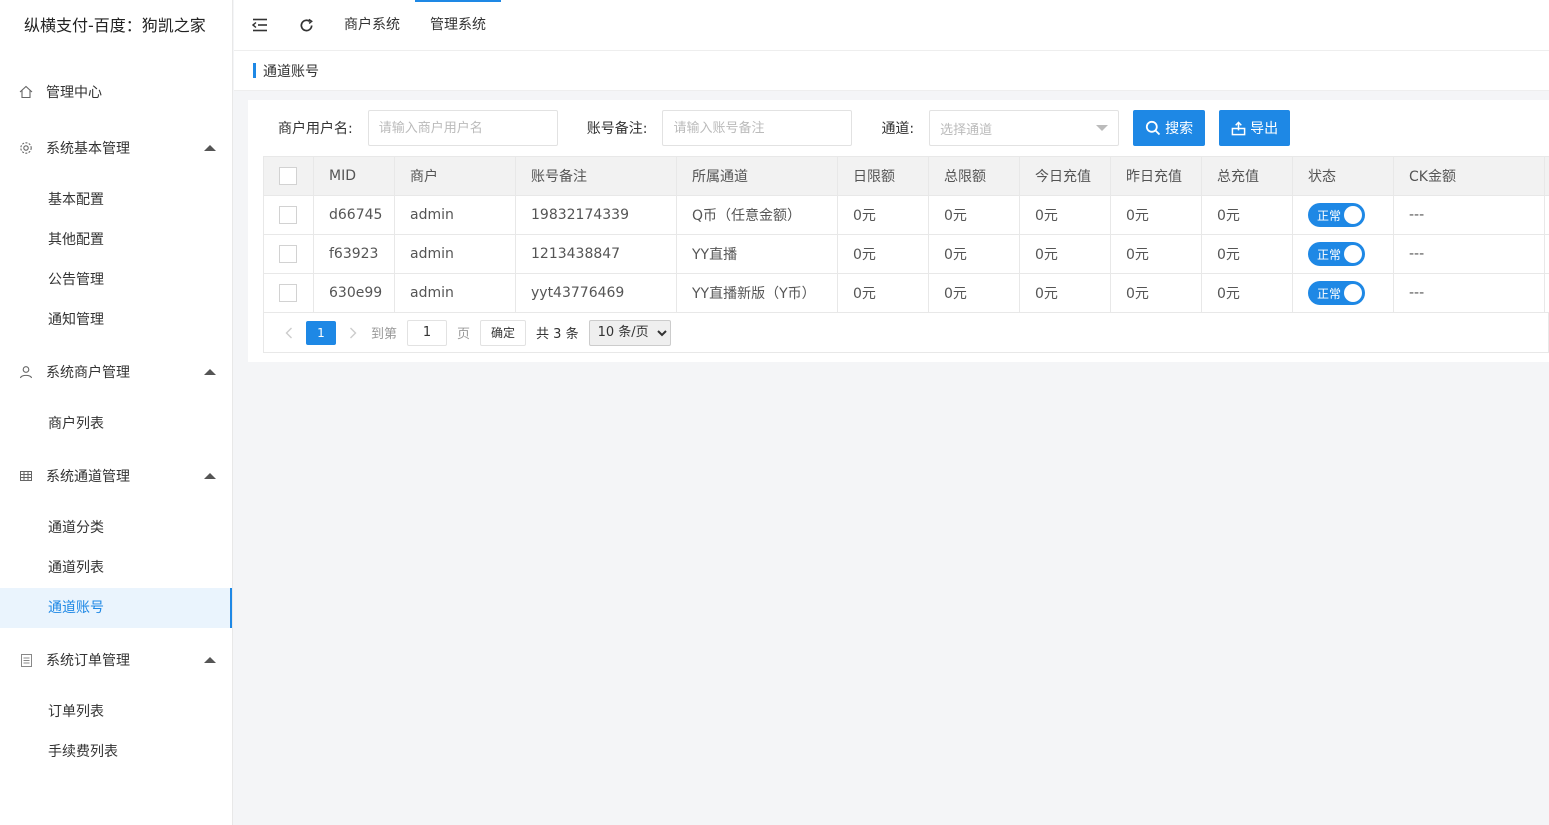 Image resolution: width=1549 pixels, height=825 pixels. I want to click on goto-label: 到第, so click(384, 334).